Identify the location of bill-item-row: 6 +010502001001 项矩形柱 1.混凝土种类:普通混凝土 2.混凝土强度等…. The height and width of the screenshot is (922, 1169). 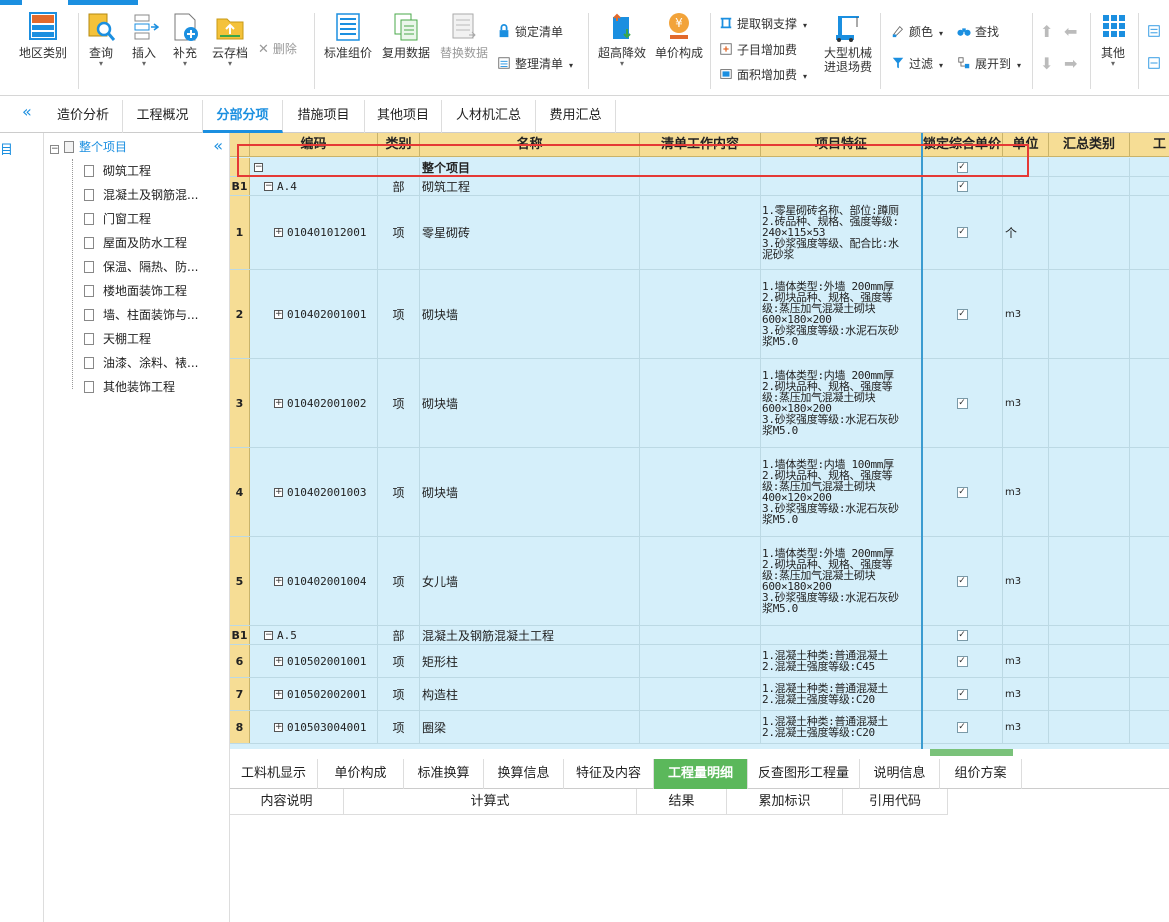
(699, 661).